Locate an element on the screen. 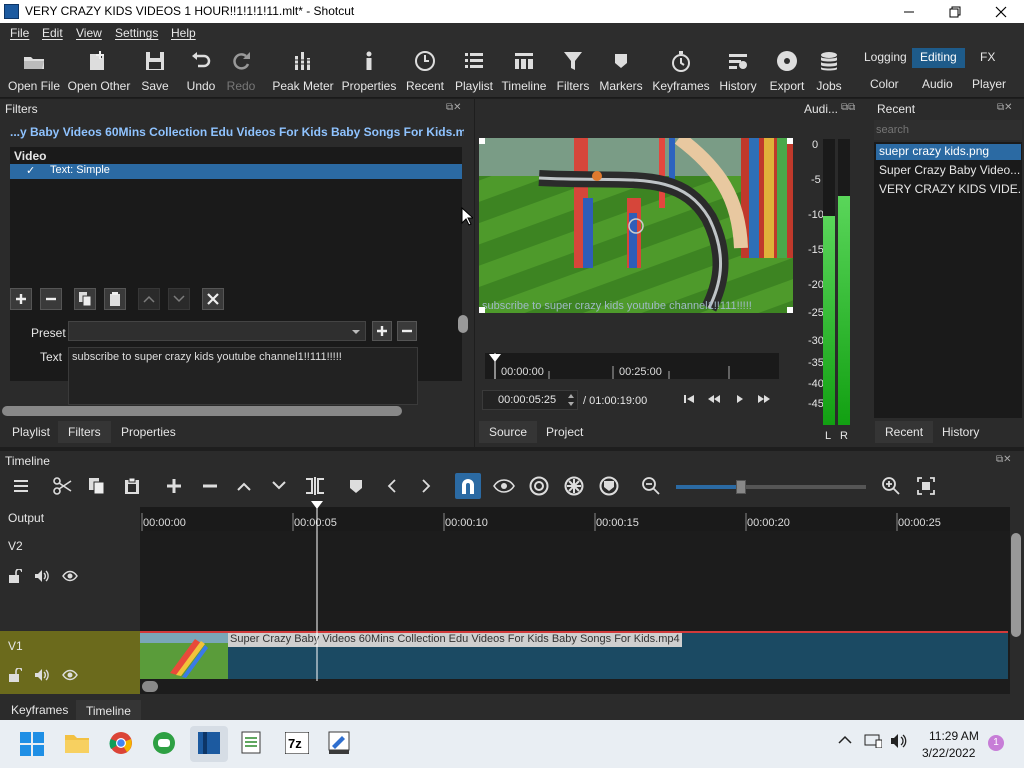 The height and width of the screenshot is (768, 1024). tab-playlist: Playlist is located at coordinates (31, 432).